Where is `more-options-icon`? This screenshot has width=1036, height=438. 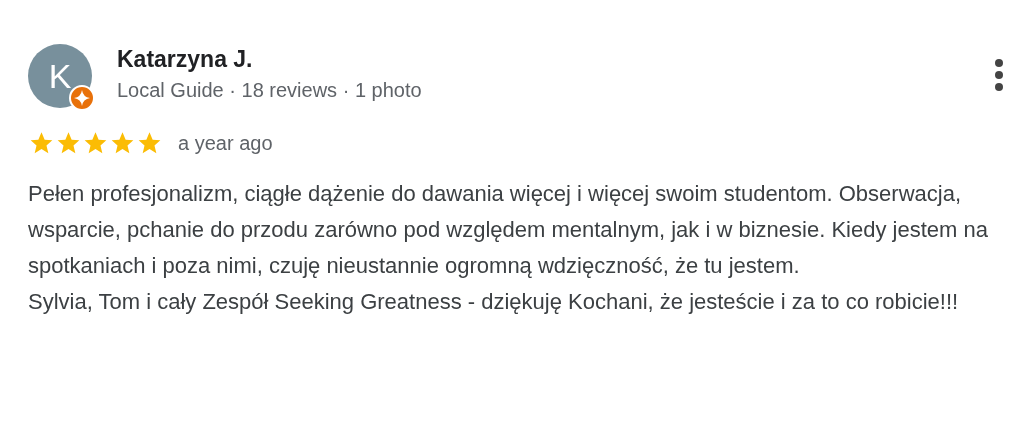 more-options-icon is located at coordinates (999, 75).